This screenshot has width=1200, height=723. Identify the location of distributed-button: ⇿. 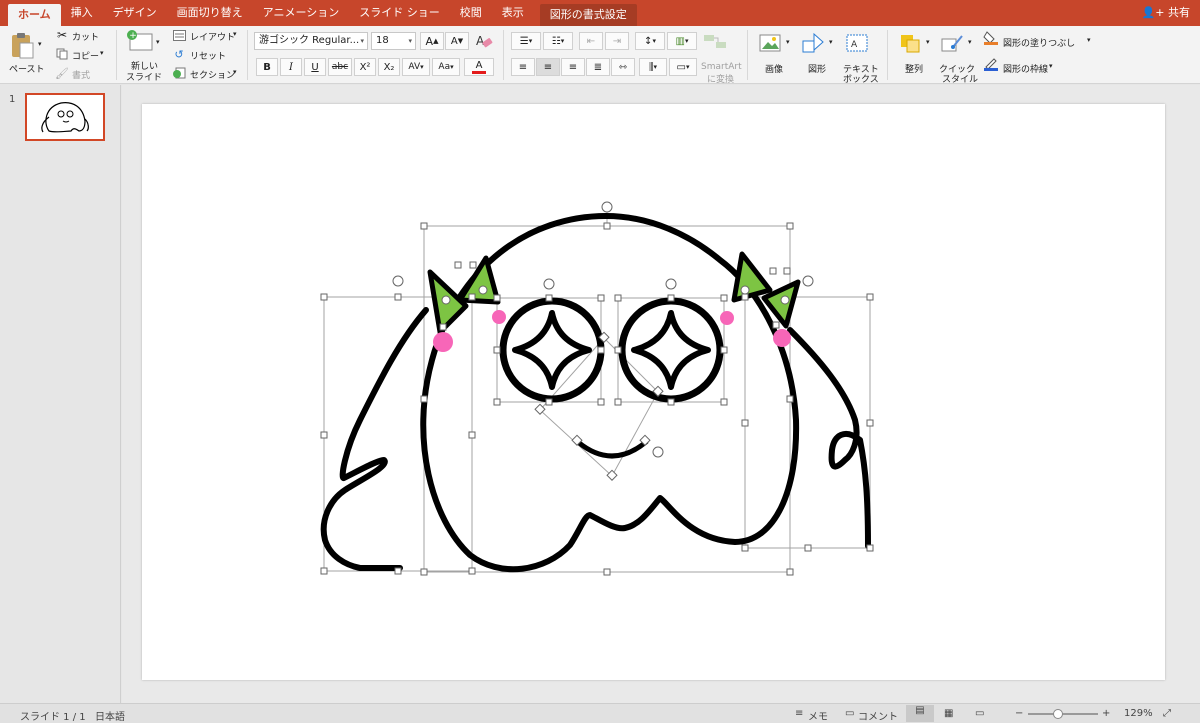
(623, 67).